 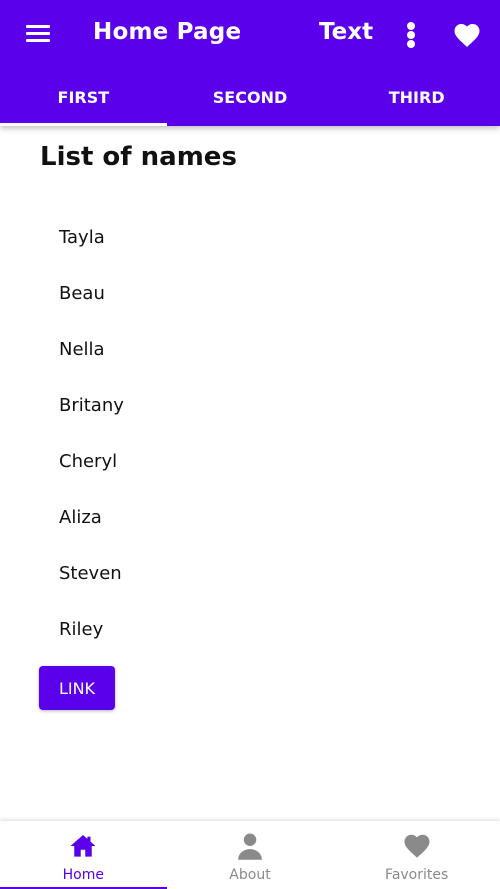 What do you see at coordinates (167, 32) in the screenshot?
I see `page-title: Home Page` at bounding box center [167, 32].